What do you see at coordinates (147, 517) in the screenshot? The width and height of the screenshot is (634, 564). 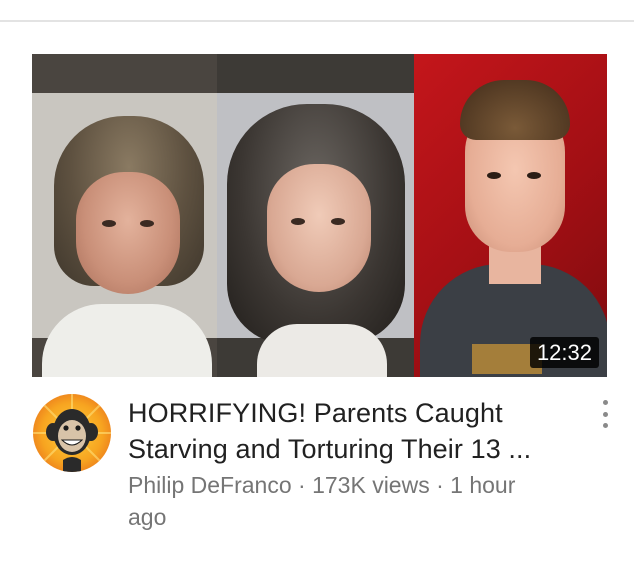 I see `upload-age-continued: ago` at bounding box center [147, 517].